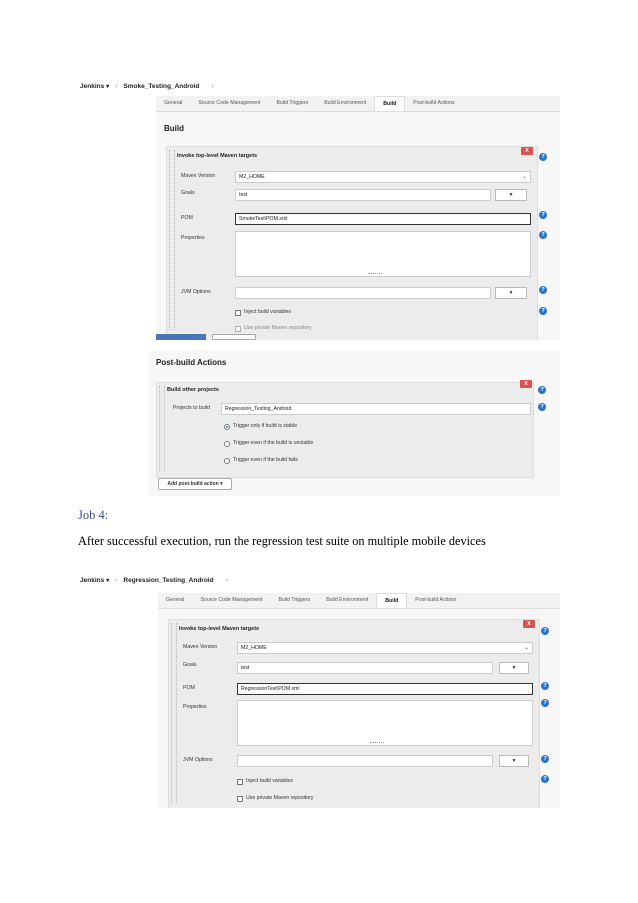  I want to click on save-button-fragment, so click(181, 337).